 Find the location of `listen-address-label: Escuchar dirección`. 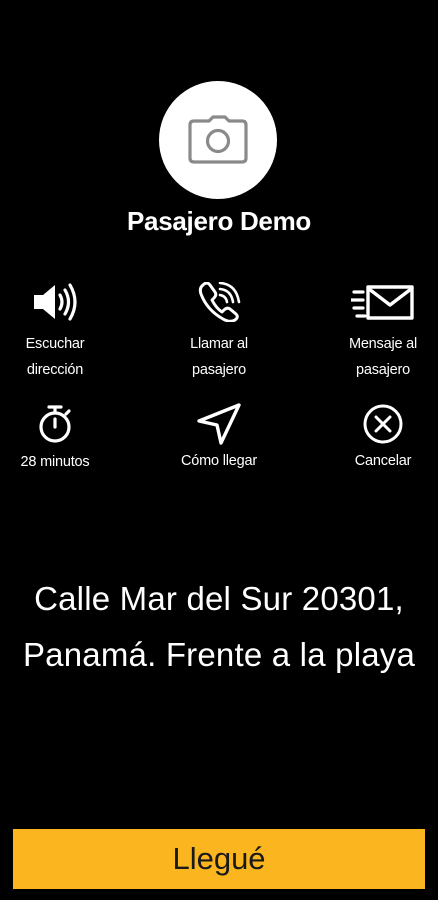

listen-address-label: Escuchar dirección is located at coordinates (55, 357).